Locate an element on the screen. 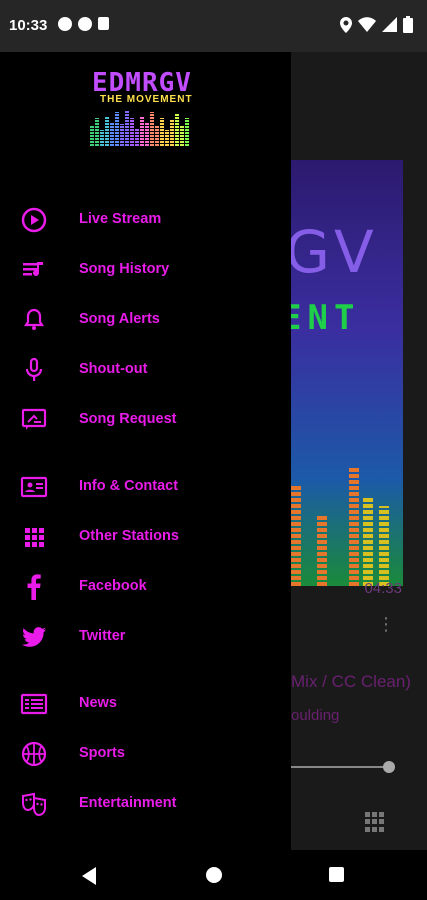 The width and height of the screenshot is (427, 900). menu-item-live-stream: Live Stream is located at coordinates (145, 220).